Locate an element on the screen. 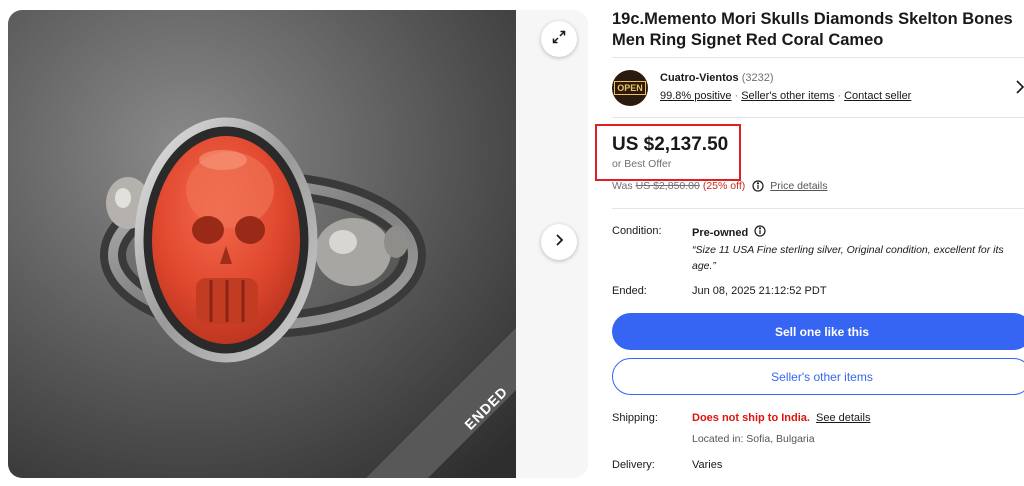  shipping-label: Shipping: is located at coordinates (635, 418).